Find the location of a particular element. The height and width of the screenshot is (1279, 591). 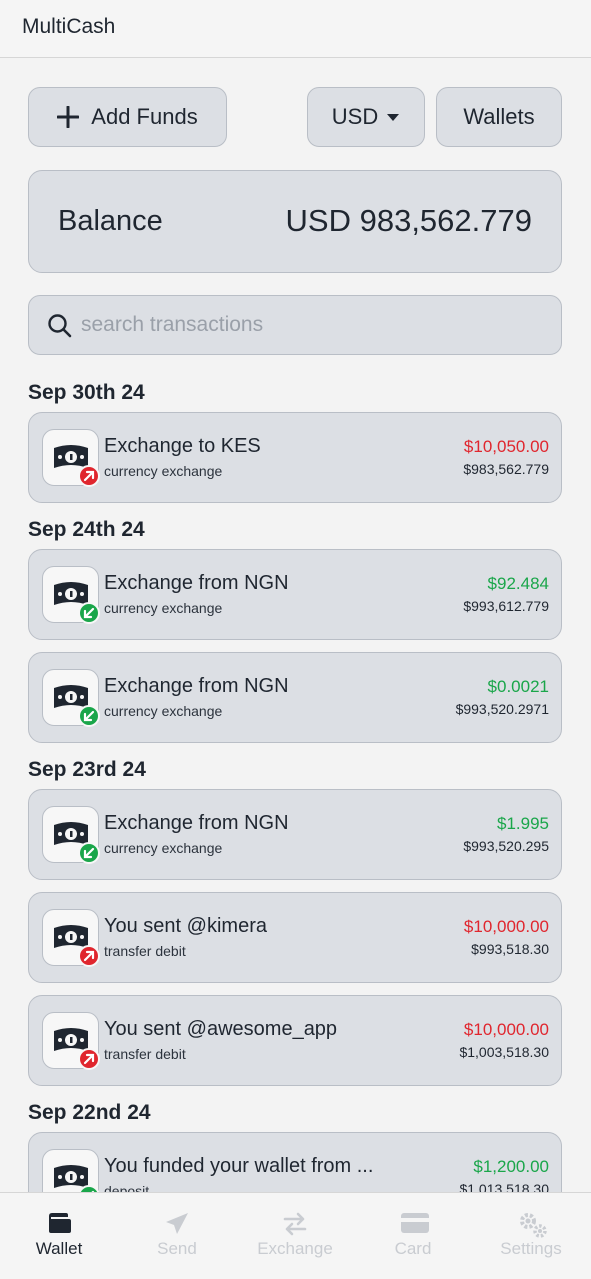

transaction-title: You sent @kimera is located at coordinates (185, 926).